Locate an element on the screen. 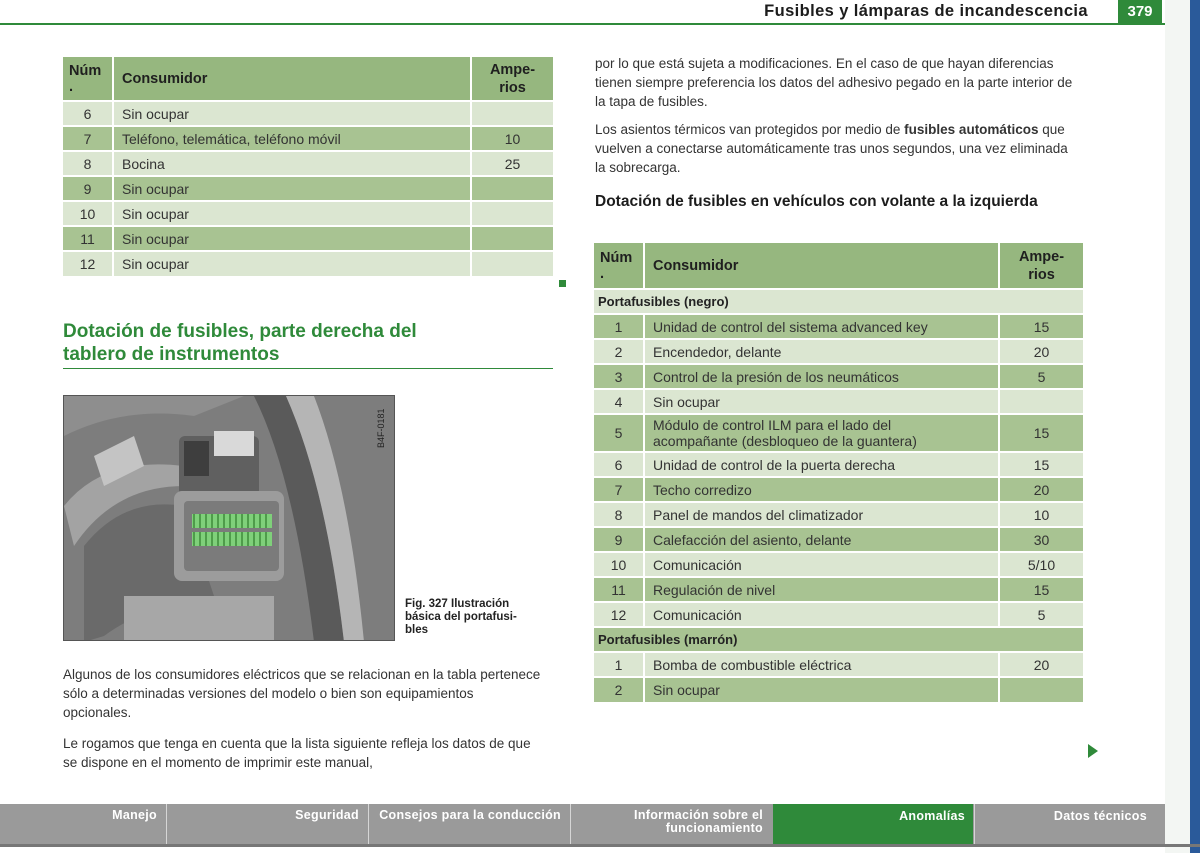 Image resolution: width=1200 pixels, height=853 pixels. tab-manejo: Manejo is located at coordinates (82, 824).